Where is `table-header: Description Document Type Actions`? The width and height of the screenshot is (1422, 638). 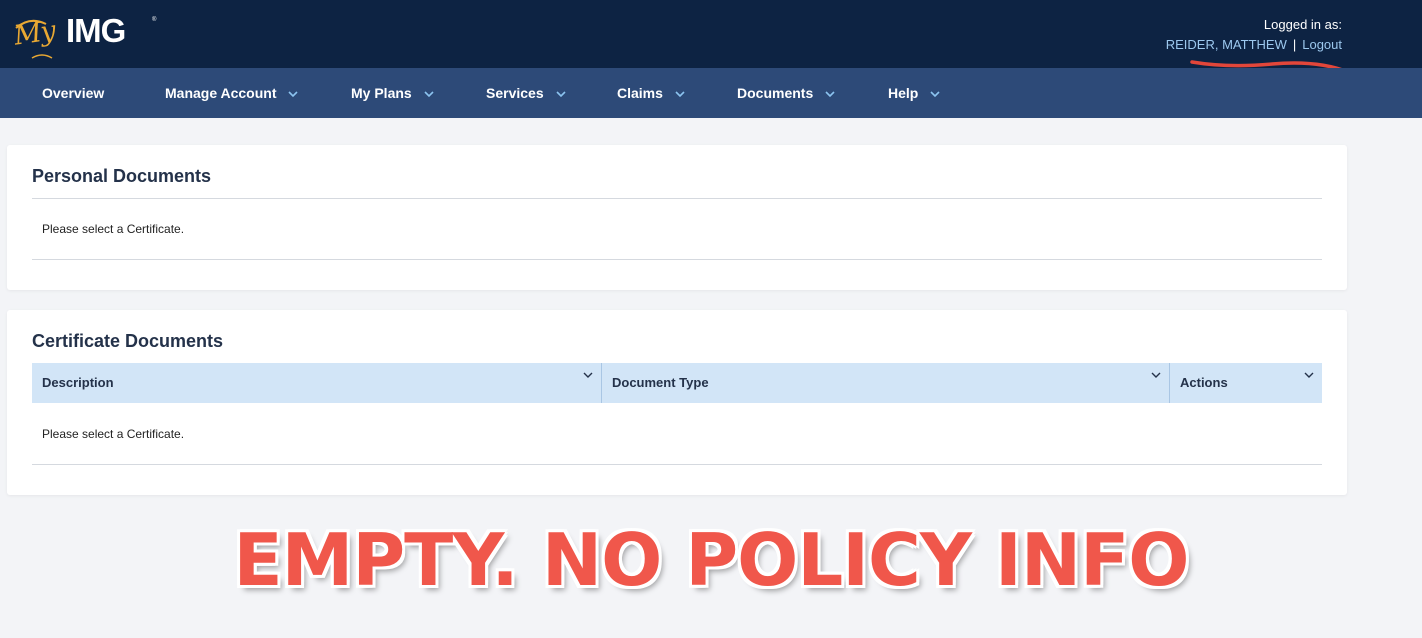 table-header: Description Document Type Actions is located at coordinates (677, 383).